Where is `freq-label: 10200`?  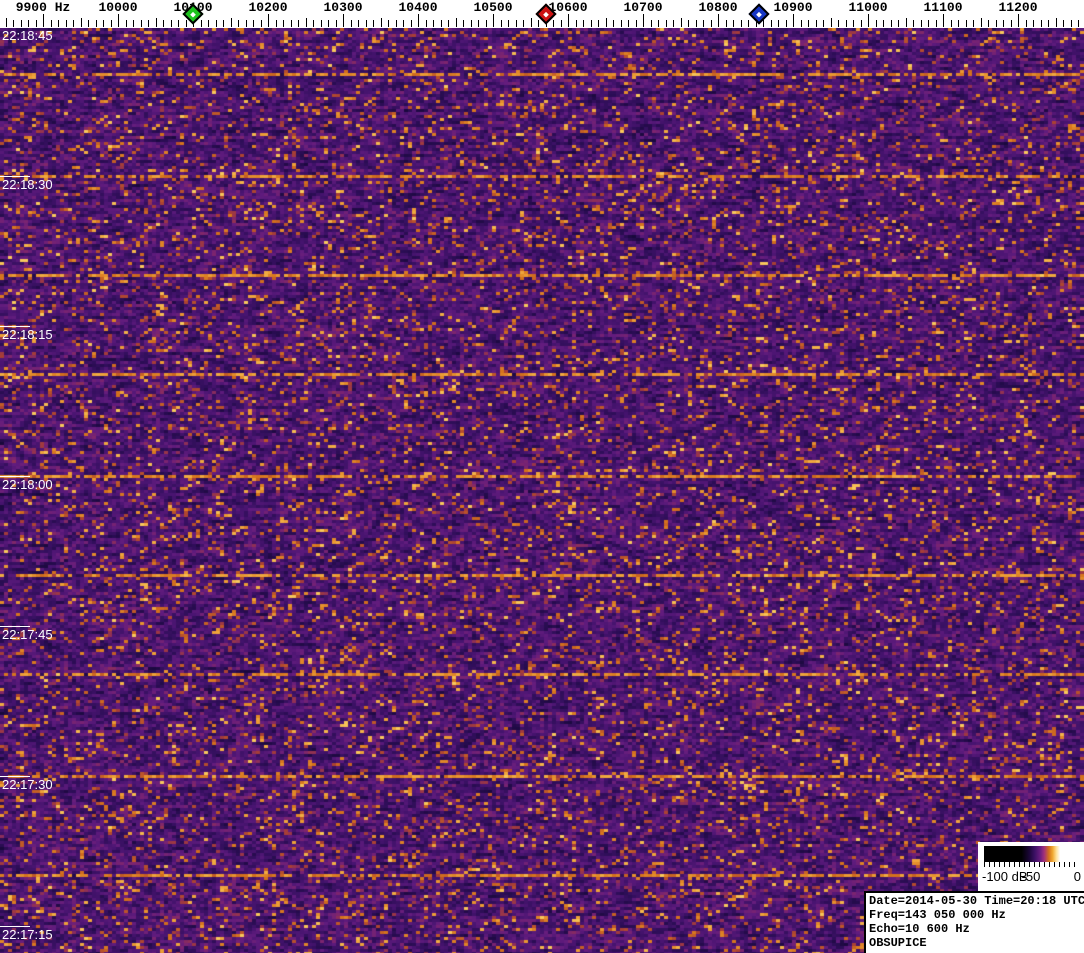
freq-label: 10200 is located at coordinates (268, 7).